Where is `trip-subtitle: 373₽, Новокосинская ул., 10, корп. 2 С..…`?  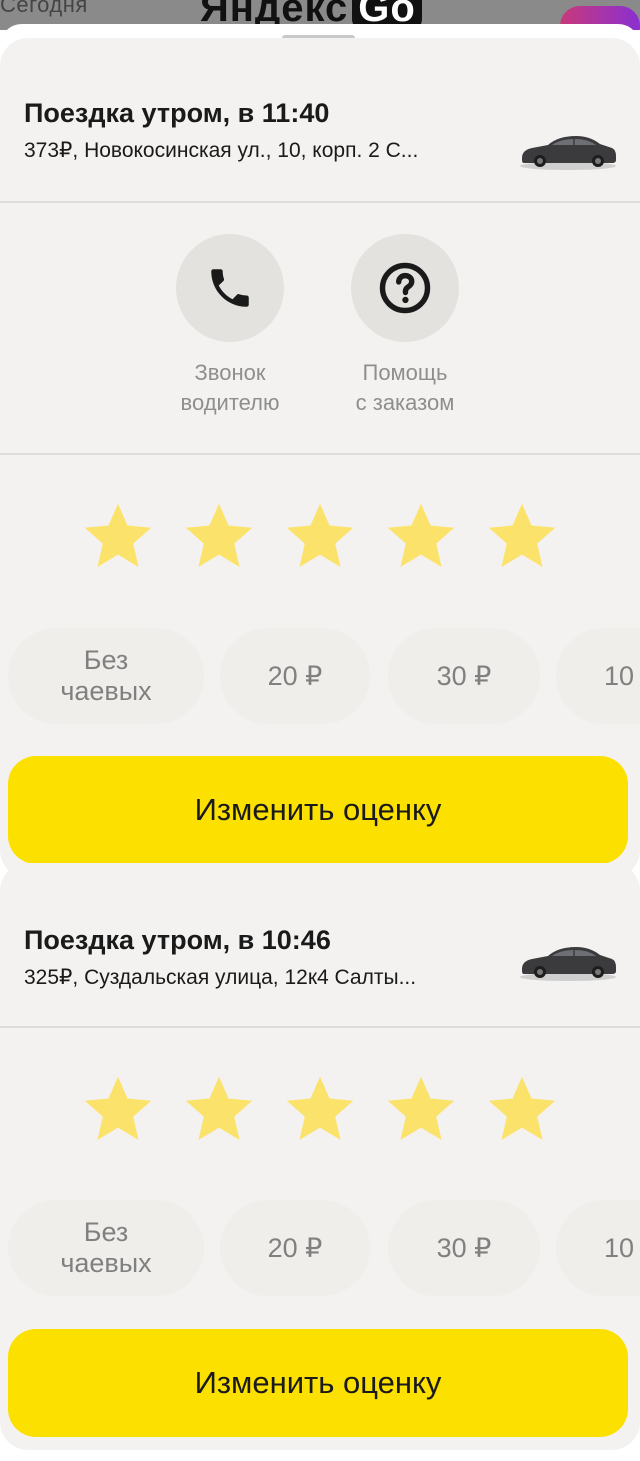
trip-subtitle: 373₽, Новокосинская ул., 10, корп. 2 С..… is located at coordinates (221, 150).